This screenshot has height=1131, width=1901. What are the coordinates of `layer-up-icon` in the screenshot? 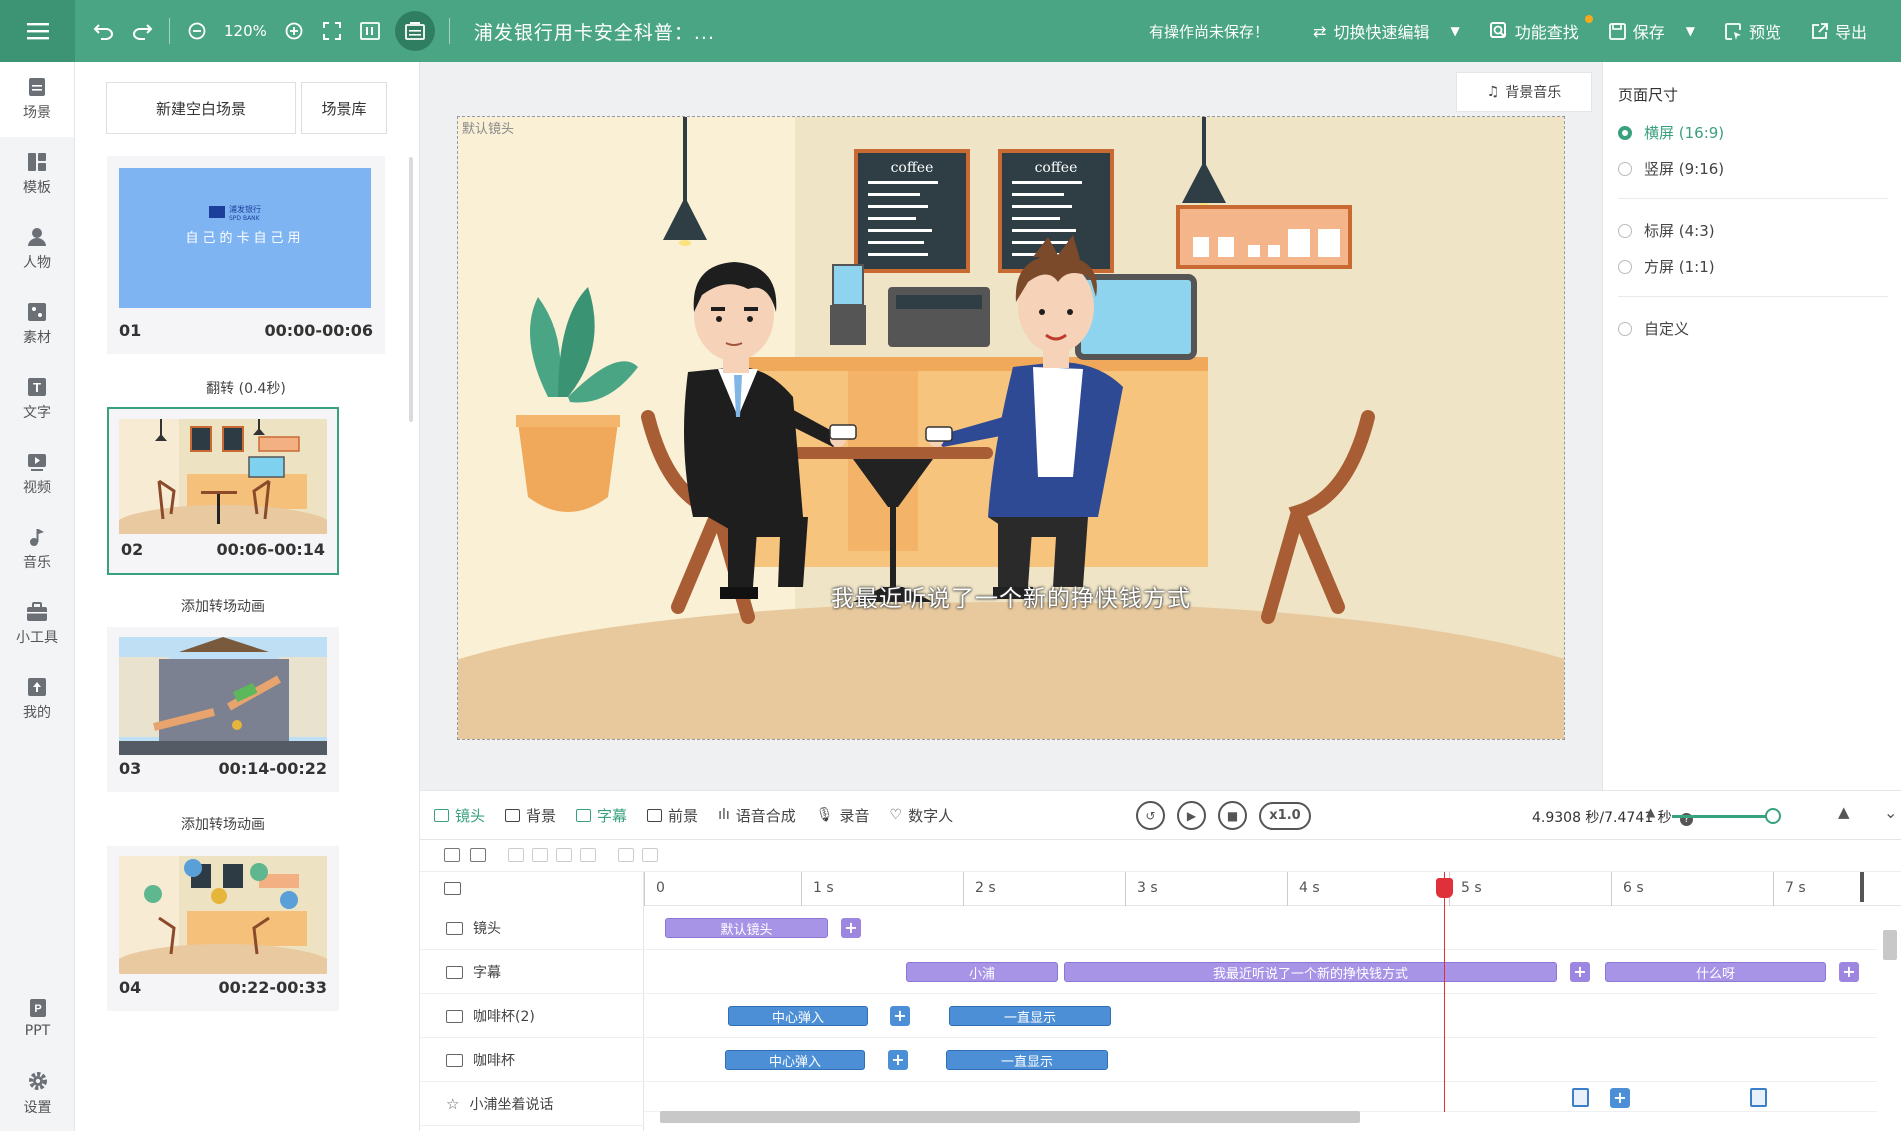 It's located at (626, 855).